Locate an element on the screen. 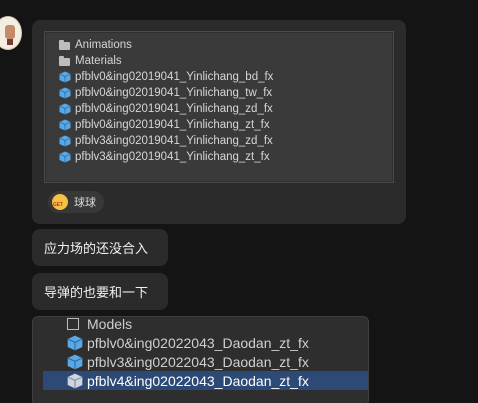 This screenshot has width=478, height=403. file-name: pfblv0&ing02019041_Yinlichang_tw_fx is located at coordinates (174, 93).